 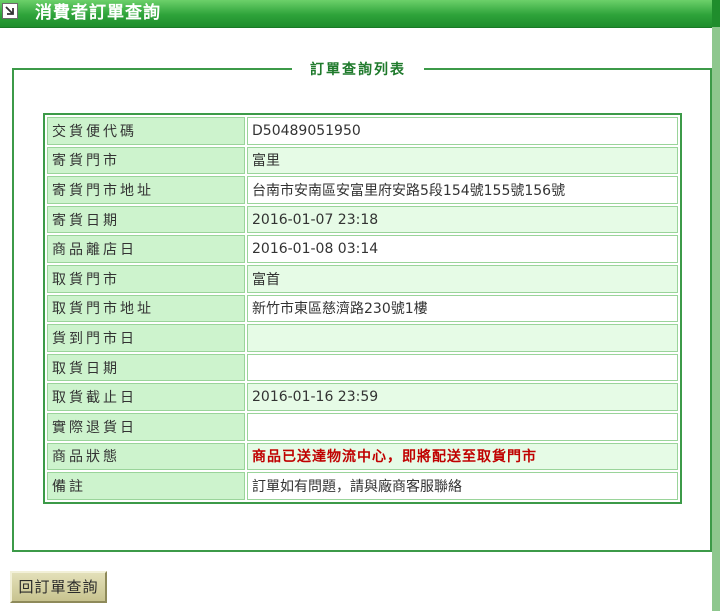 What do you see at coordinates (146, 426) in the screenshot?
I see `row-label: 實際退貨日` at bounding box center [146, 426].